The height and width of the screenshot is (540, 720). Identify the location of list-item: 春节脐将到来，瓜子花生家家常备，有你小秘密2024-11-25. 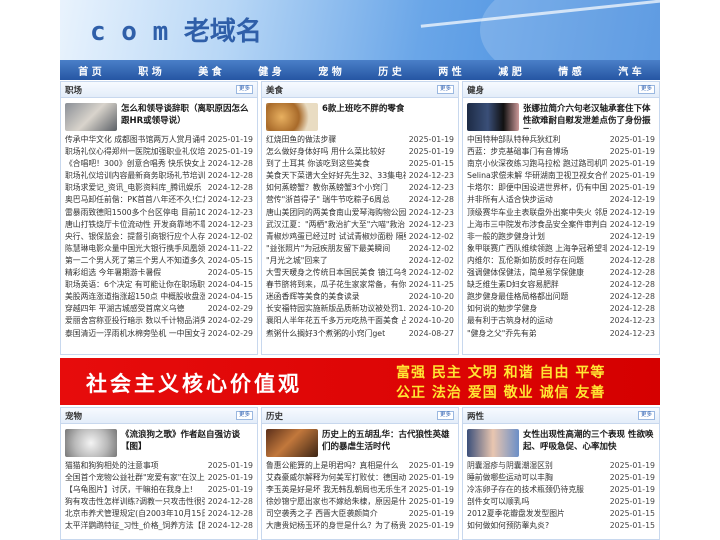
(360, 285).